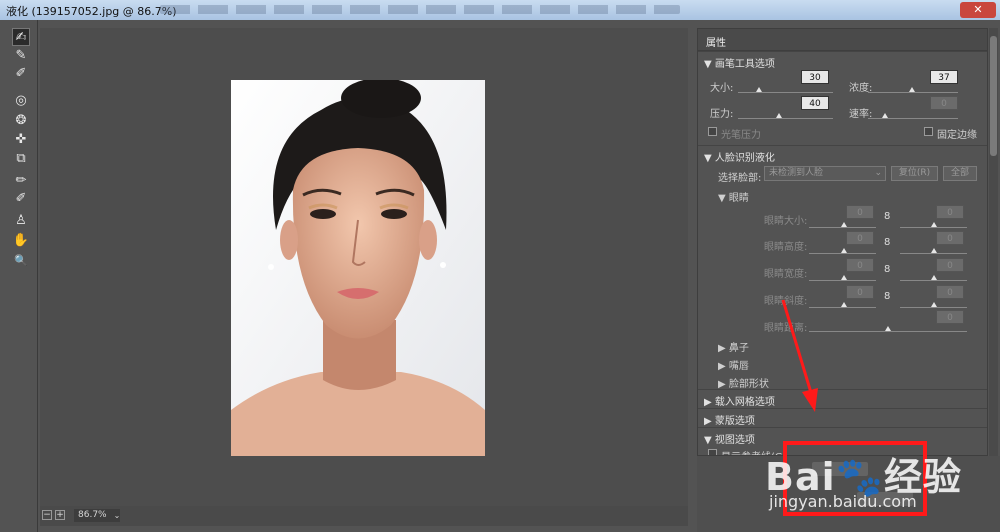 This screenshot has width=1000, height=532. Describe the element at coordinates (810, 400) in the screenshot. I see `annotation-arrow-head` at that location.